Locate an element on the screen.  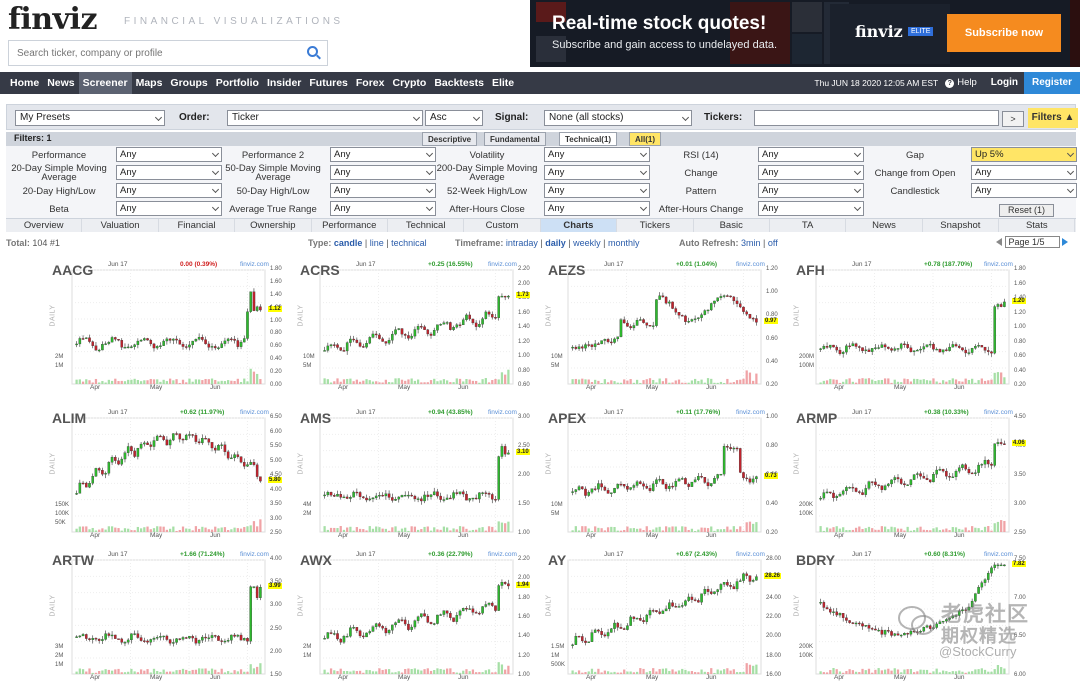
chart-ticker: APEX is located at coordinates (567, 418).